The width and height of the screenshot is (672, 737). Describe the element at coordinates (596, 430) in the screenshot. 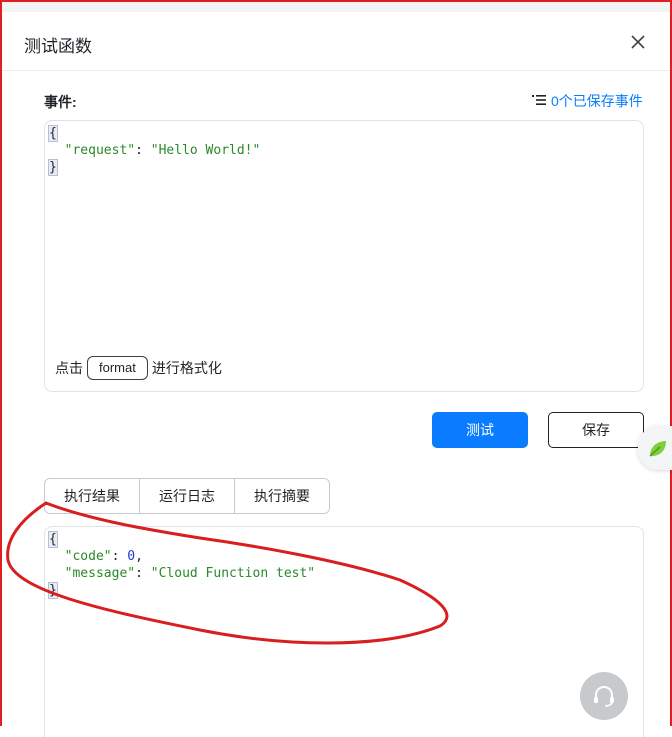

I see `save-button: 保存` at that location.